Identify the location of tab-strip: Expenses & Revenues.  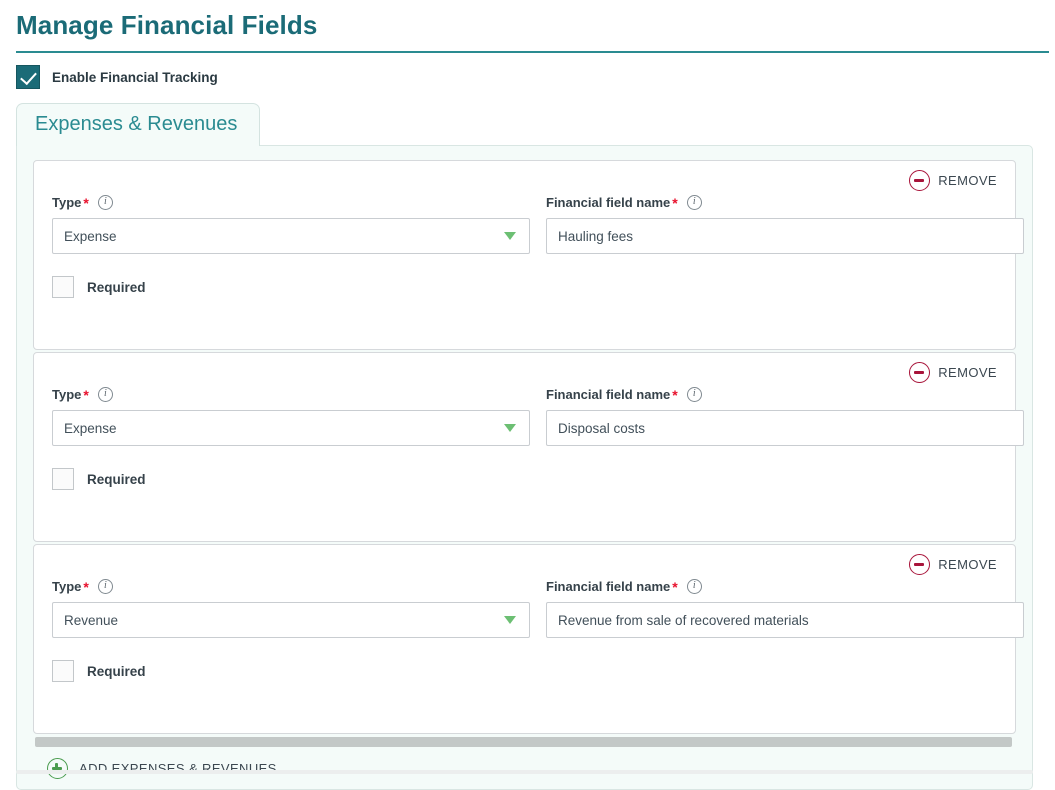
(535, 124).